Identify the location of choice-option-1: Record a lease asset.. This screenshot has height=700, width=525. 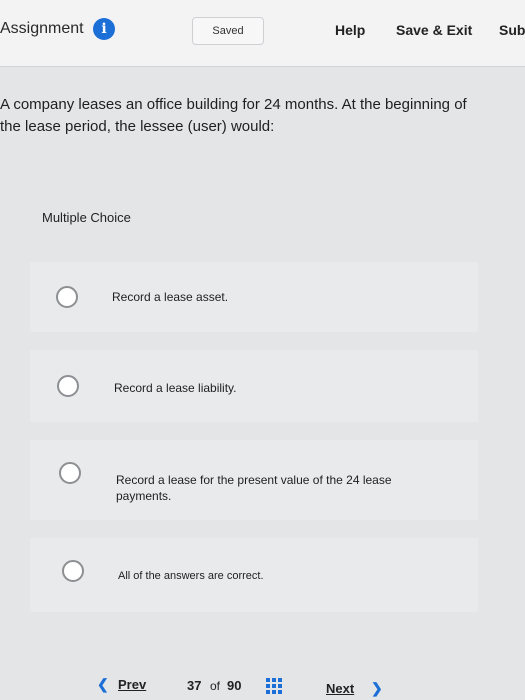
(254, 297).